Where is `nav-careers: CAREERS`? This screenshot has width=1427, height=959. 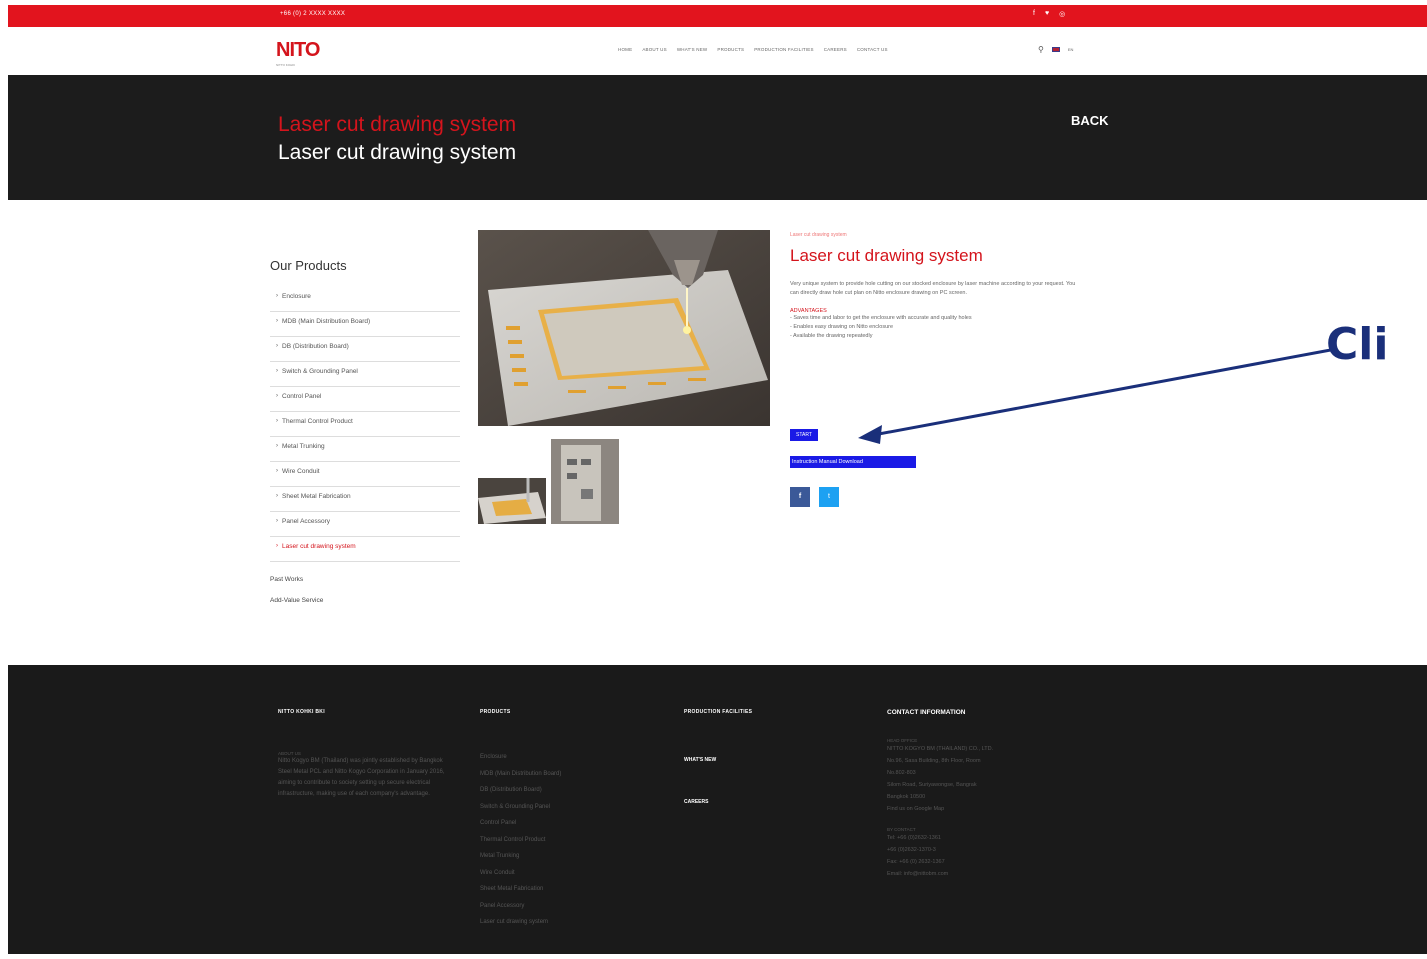 nav-careers: CAREERS is located at coordinates (835, 49).